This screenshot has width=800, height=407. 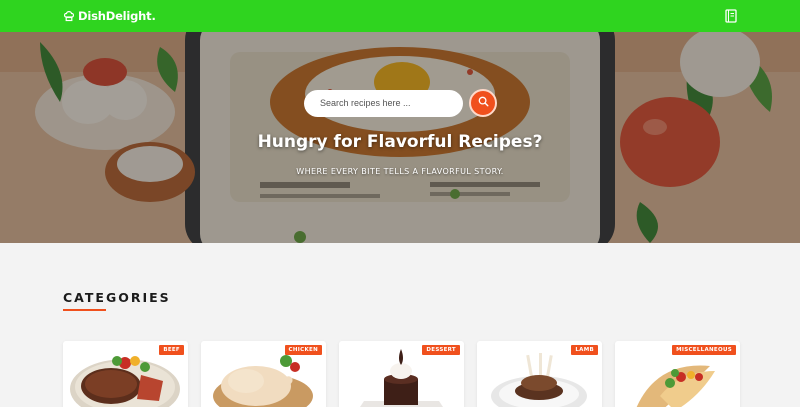 I want to click on category-card-miscellaneous: MISCELLANEOUS, so click(x=677, y=374).